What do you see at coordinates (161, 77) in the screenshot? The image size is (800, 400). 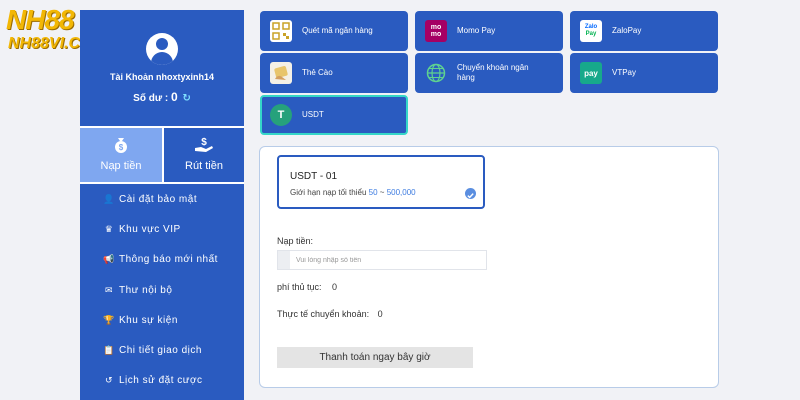 I see `account-name: Tài Khoản nhoxtyxinh14` at bounding box center [161, 77].